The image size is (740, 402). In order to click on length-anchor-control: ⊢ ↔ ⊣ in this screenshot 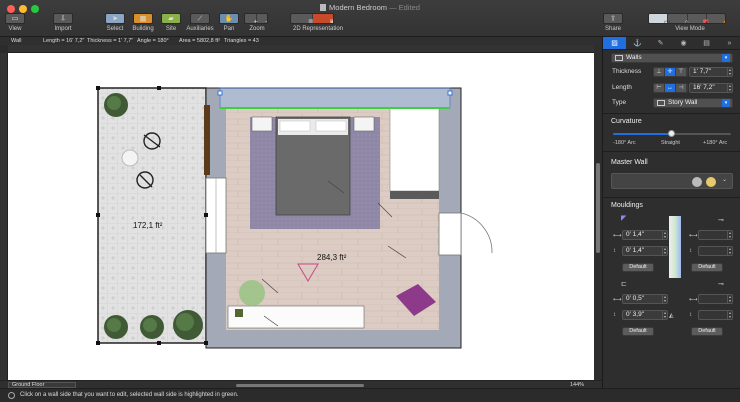, I will do `click(670, 88)`.